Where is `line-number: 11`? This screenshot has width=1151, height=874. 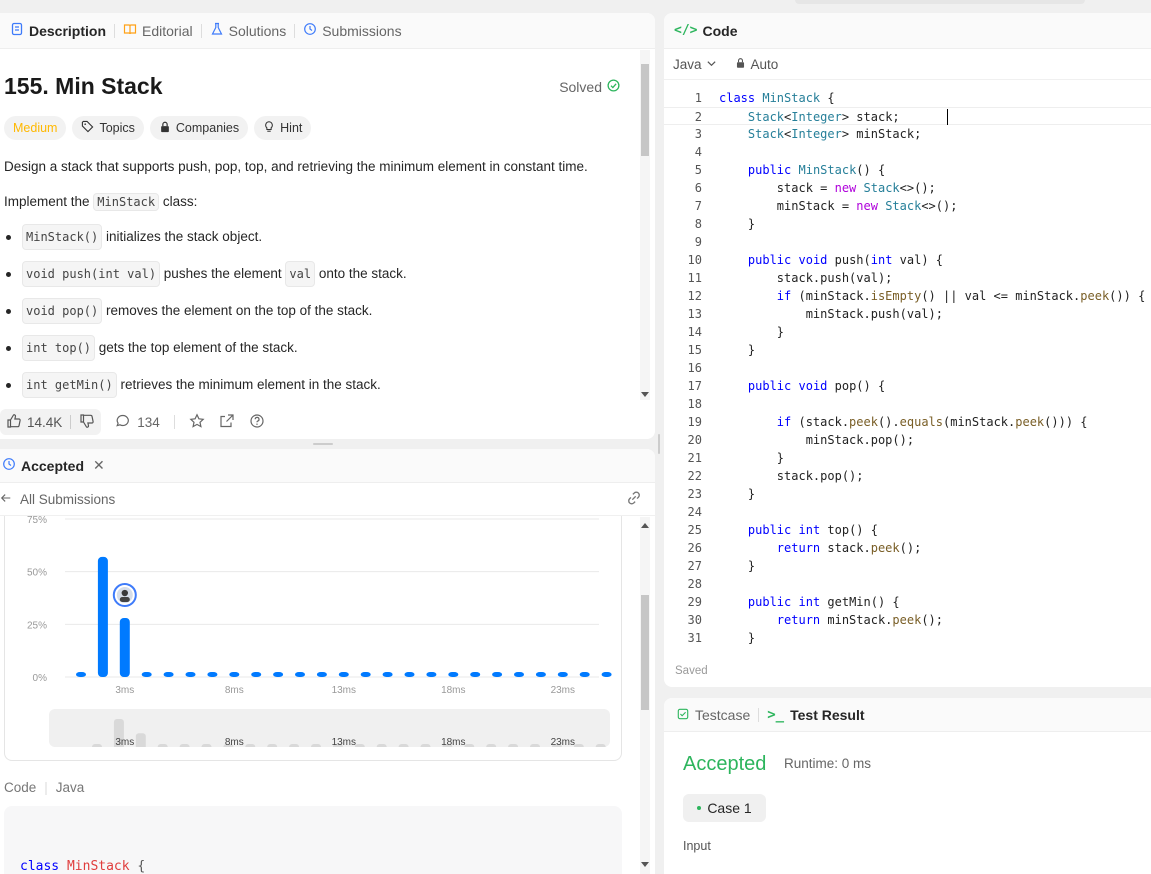 line-number: 11 is located at coordinates (694, 278).